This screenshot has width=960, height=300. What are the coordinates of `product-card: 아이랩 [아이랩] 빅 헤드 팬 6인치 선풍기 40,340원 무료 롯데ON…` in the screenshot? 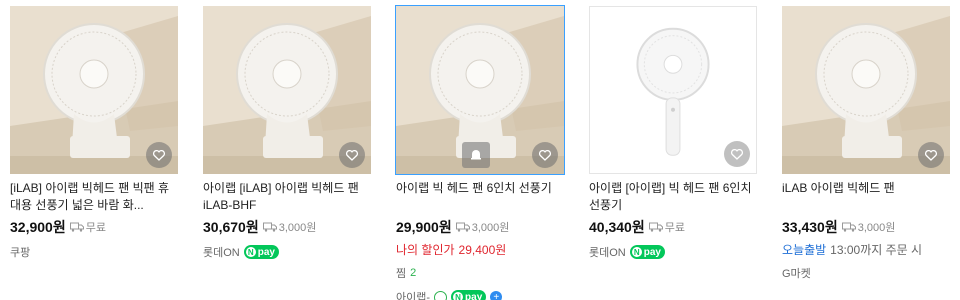 It's located at (673, 133).